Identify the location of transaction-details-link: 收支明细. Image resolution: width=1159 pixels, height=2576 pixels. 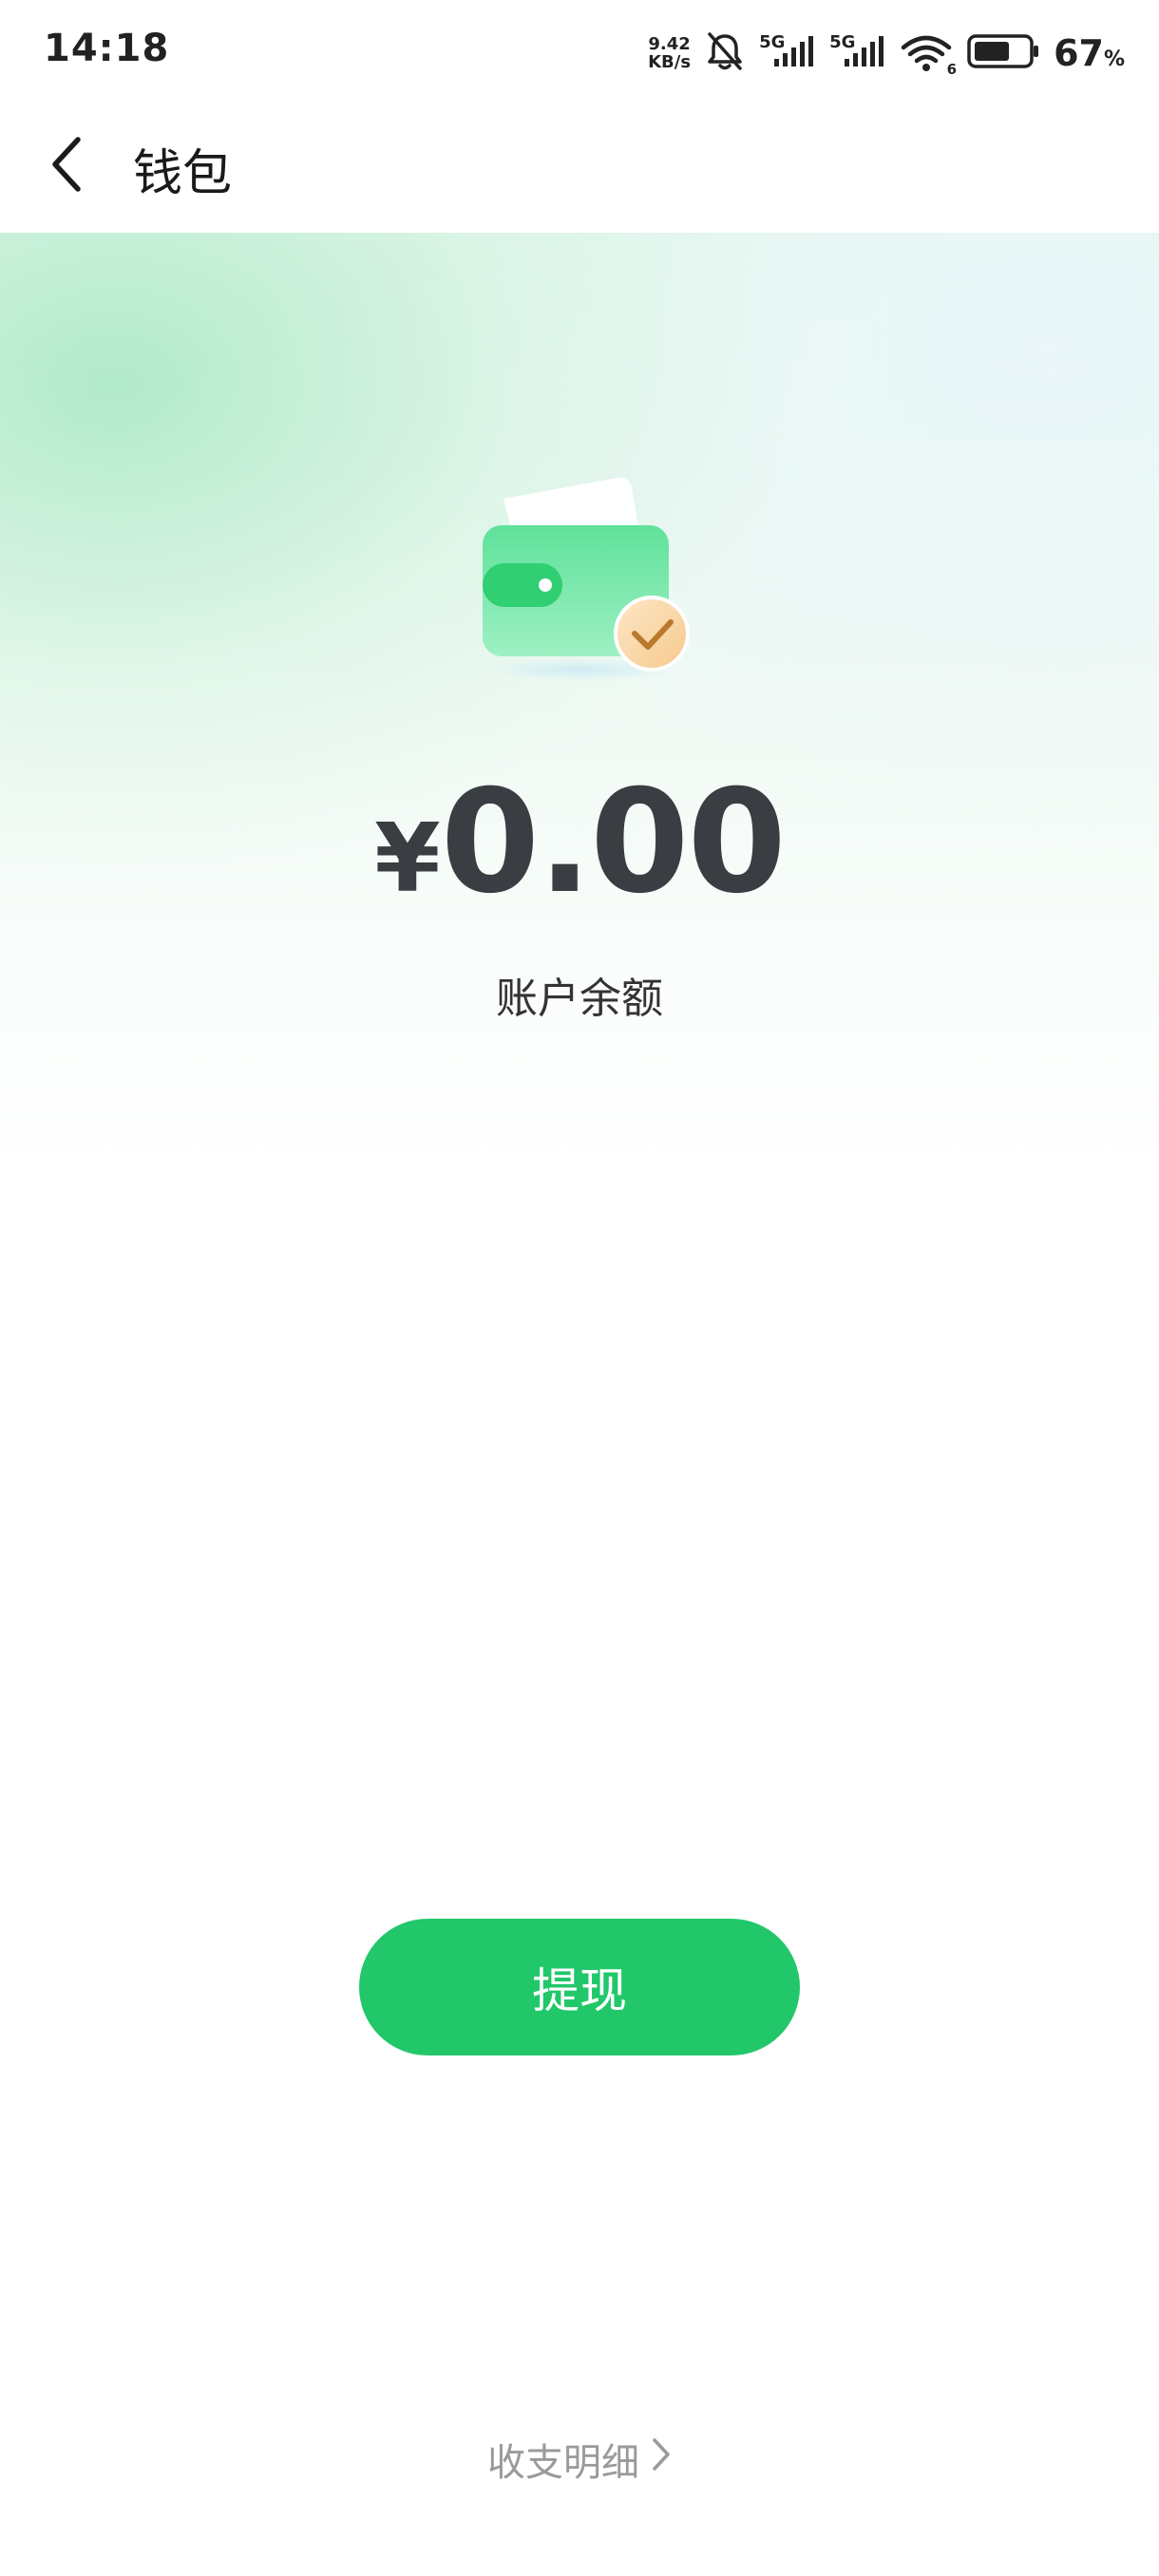
(579, 2459).